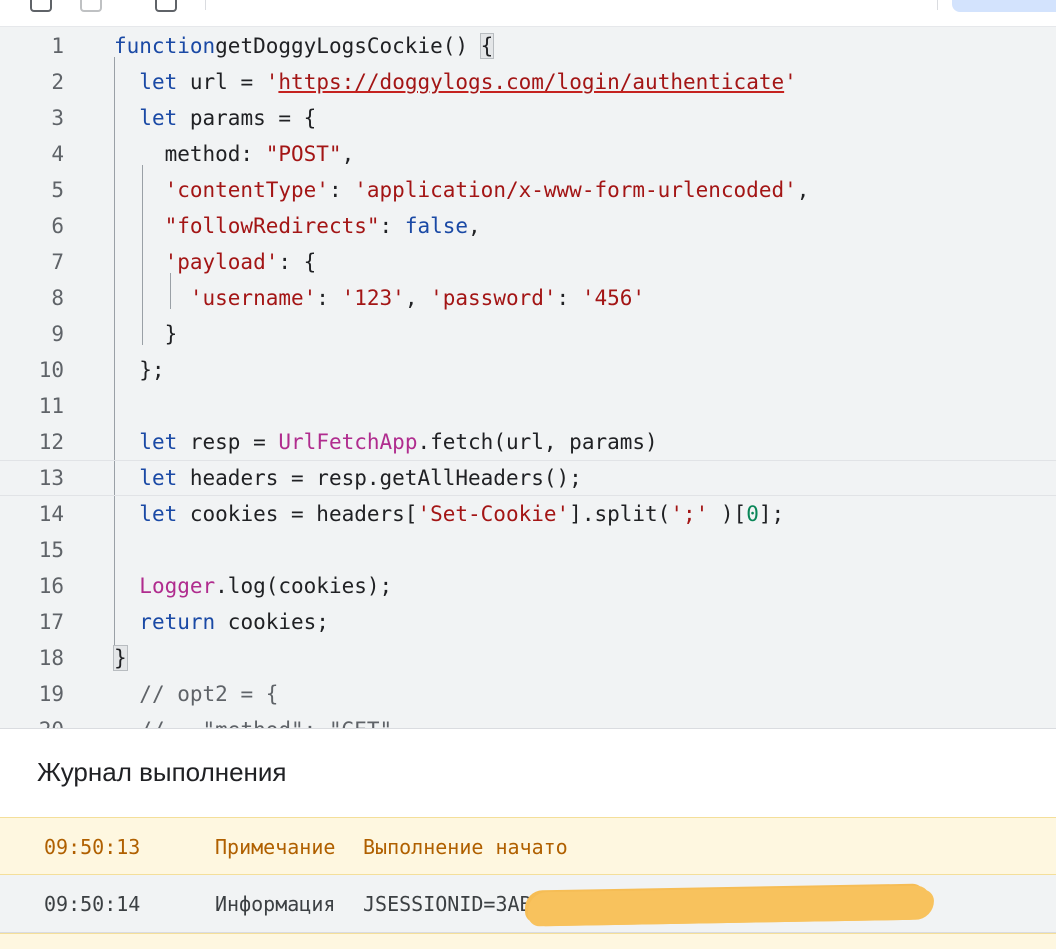 This screenshot has height=949, width=1056. Describe the element at coordinates (253, 298) in the screenshot. I see `string-token: 'username'` at that location.